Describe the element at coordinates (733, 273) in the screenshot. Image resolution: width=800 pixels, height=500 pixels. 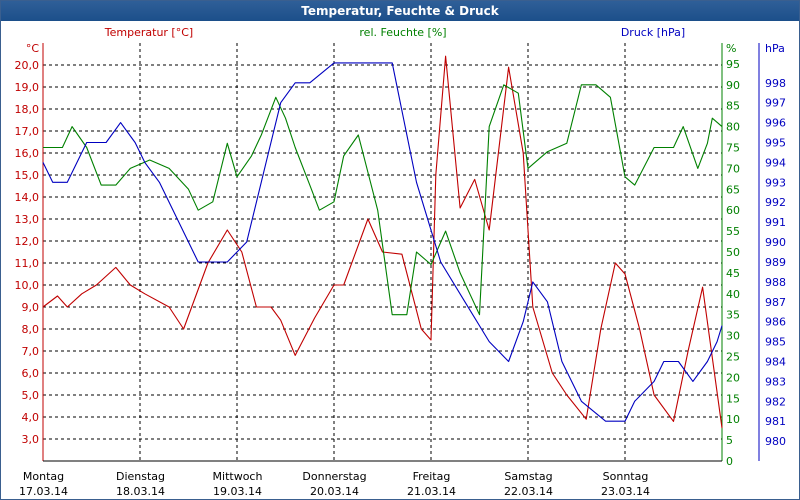
I see `humidity-tick-label: 45` at that location.